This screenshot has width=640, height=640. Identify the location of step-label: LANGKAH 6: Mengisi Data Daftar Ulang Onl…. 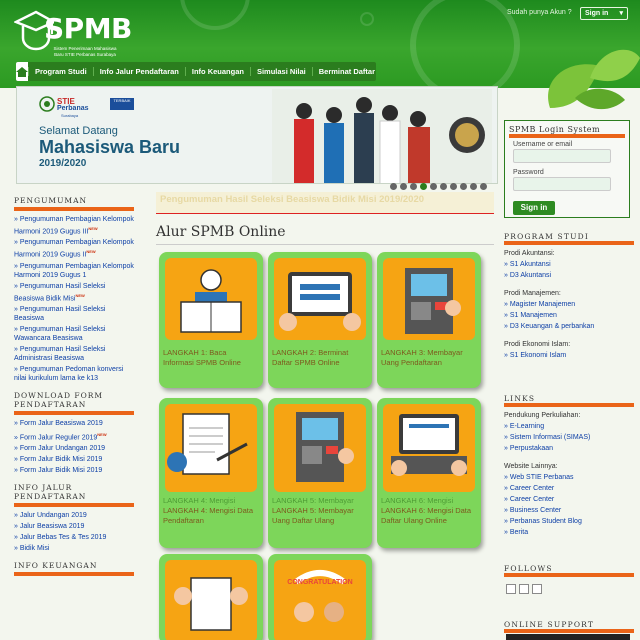
(426, 515).